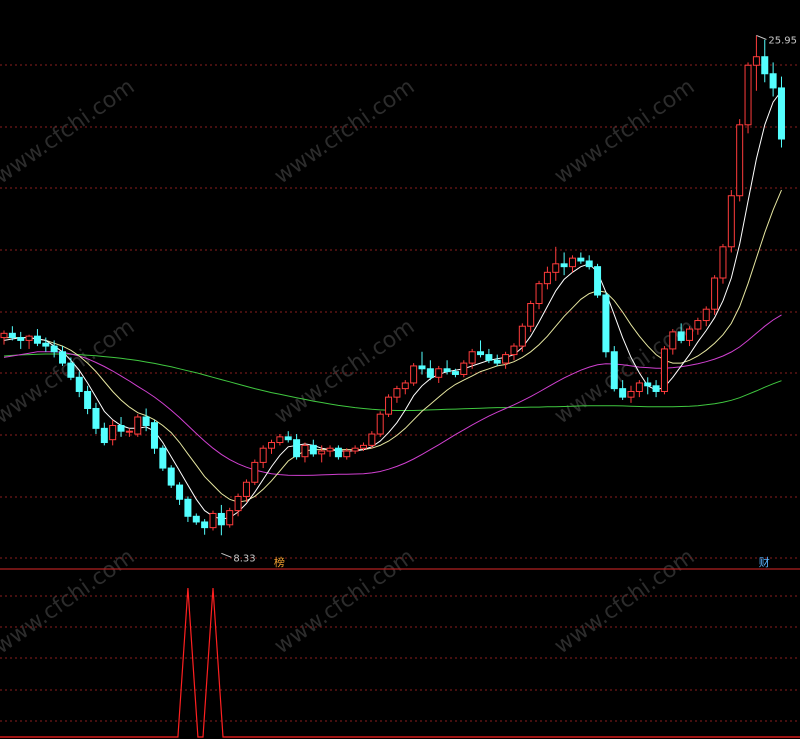  I want to click on marker-cai: 财, so click(764, 562).